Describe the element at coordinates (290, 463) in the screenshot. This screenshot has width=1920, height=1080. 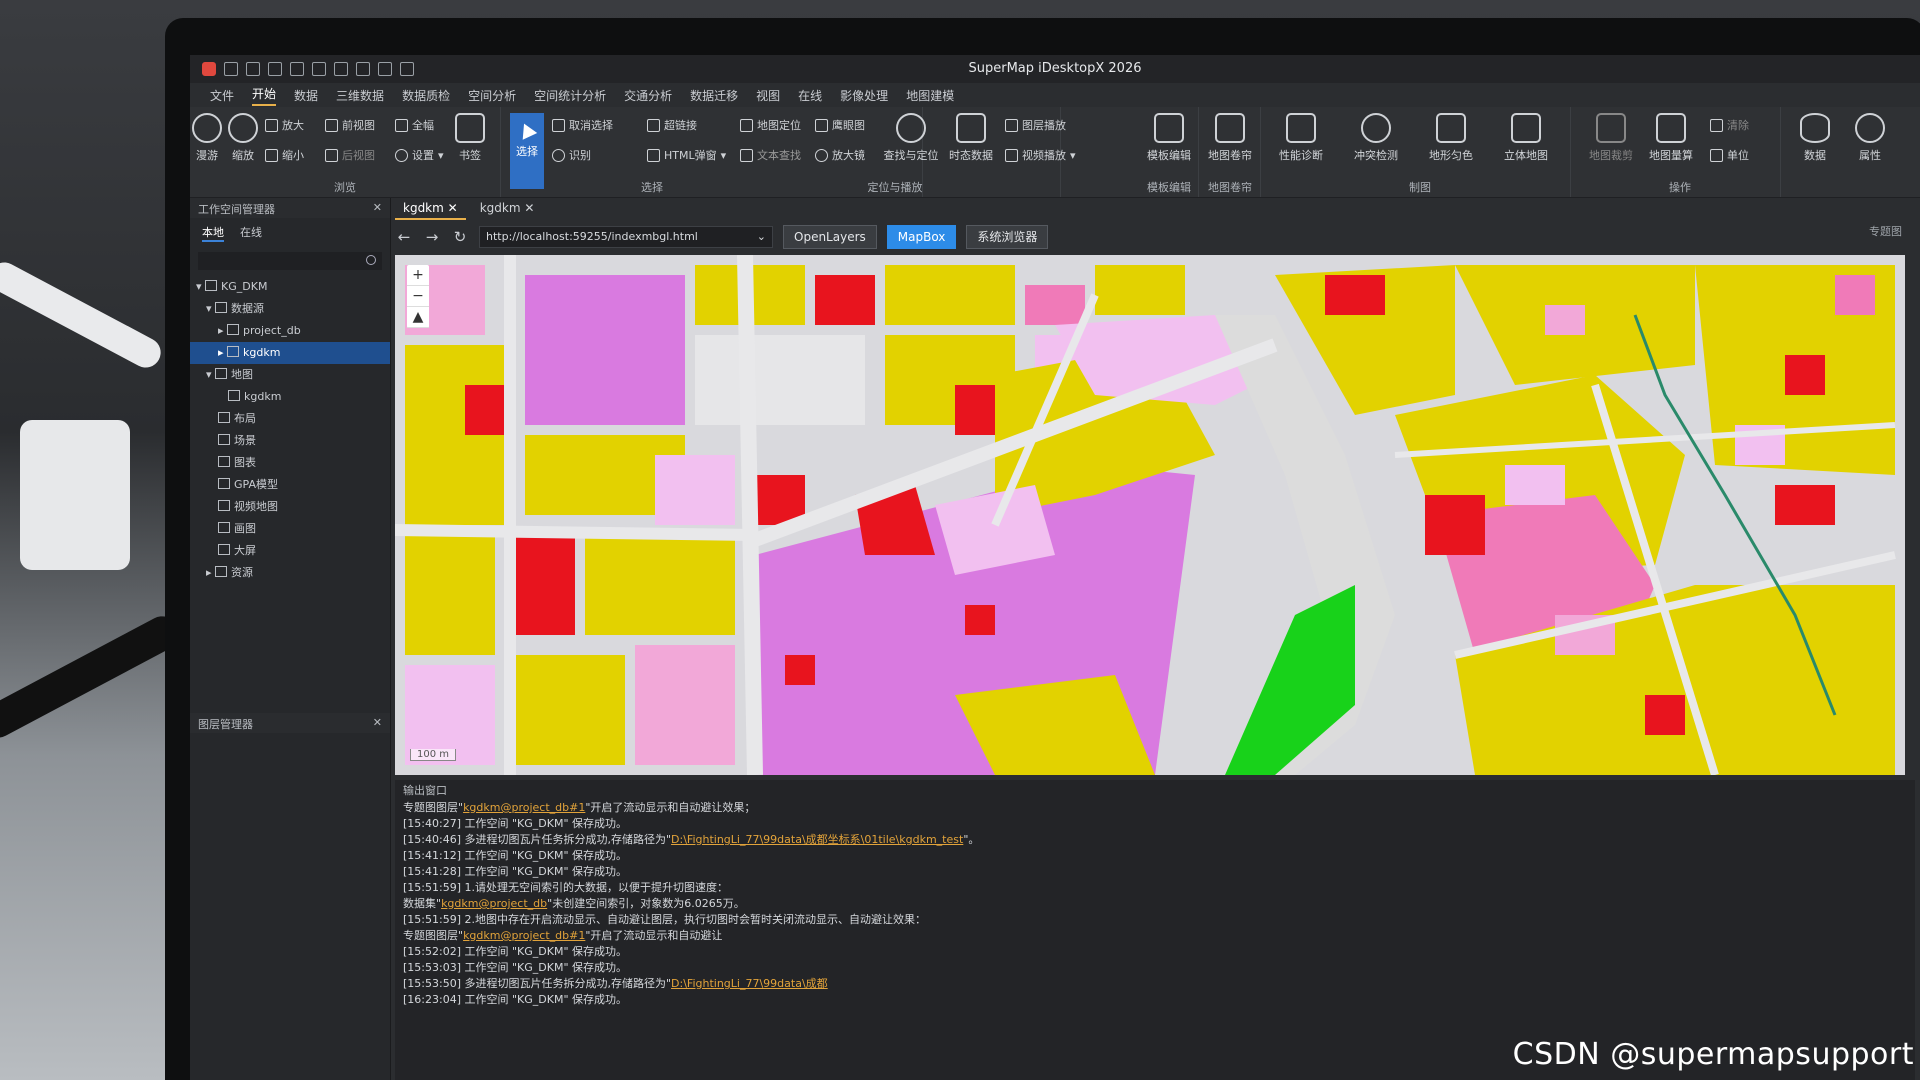
I see `tree-charts: 图表` at that location.